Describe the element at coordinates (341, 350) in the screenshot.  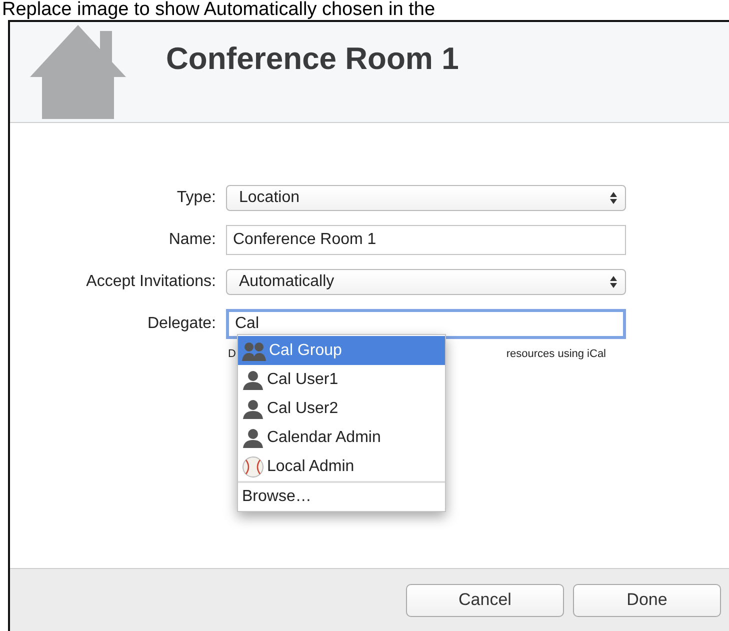
I see `menu-item: Cal Group` at that location.